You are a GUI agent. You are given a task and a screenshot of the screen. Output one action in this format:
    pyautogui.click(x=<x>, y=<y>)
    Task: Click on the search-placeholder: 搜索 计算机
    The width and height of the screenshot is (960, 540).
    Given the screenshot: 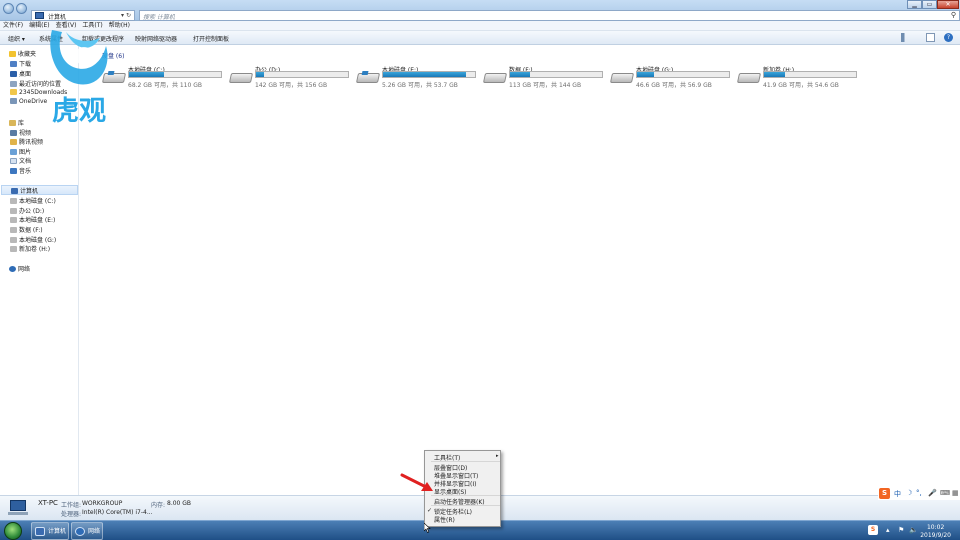 What is the action you would take?
    pyautogui.click(x=159, y=17)
    